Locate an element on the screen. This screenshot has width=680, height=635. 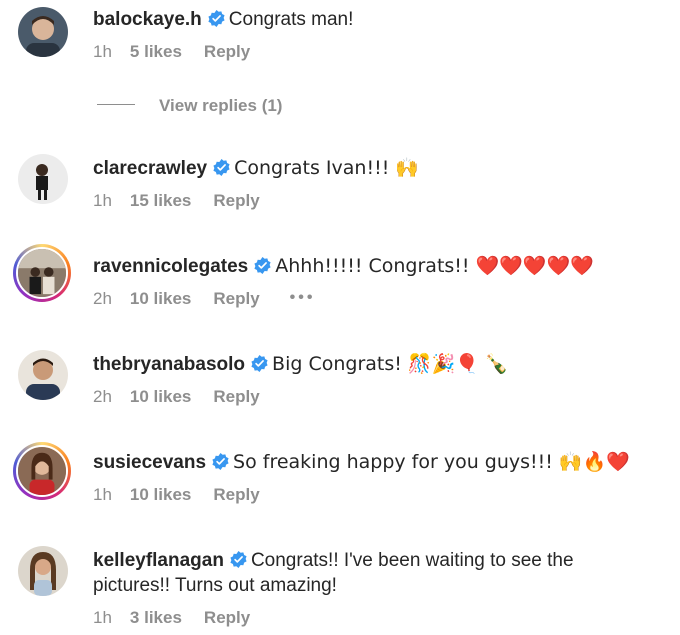
comment-username: susiecevans is located at coordinates (149, 462).